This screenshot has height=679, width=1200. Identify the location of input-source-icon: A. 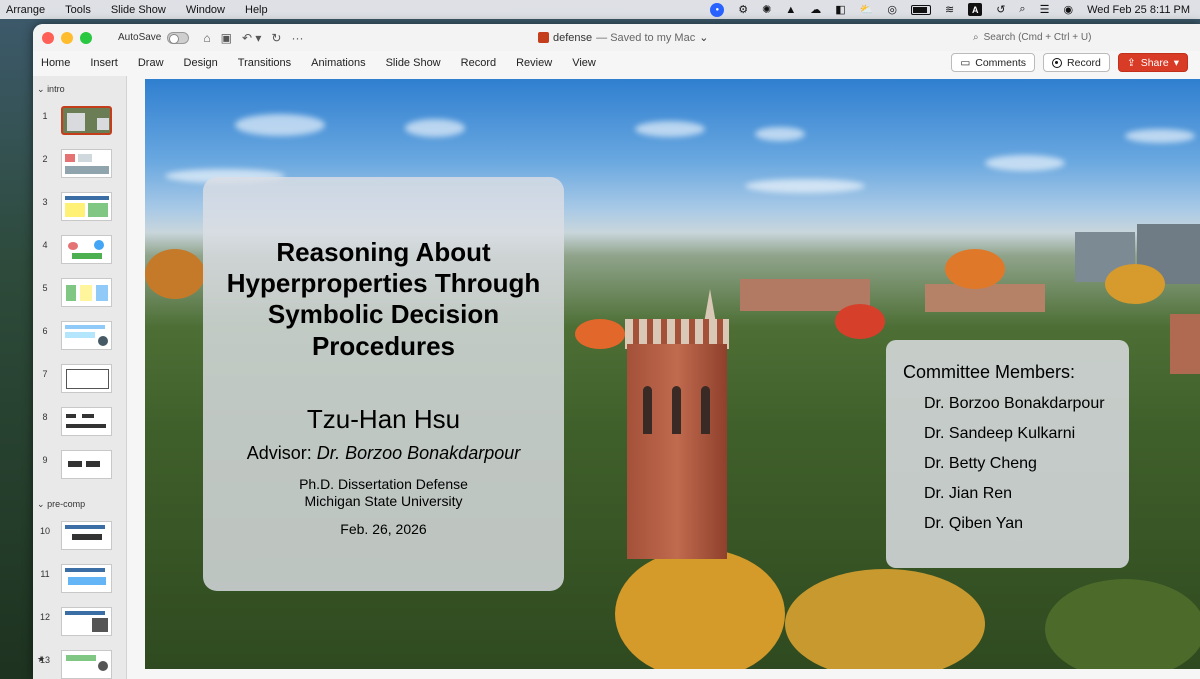
(975, 9).